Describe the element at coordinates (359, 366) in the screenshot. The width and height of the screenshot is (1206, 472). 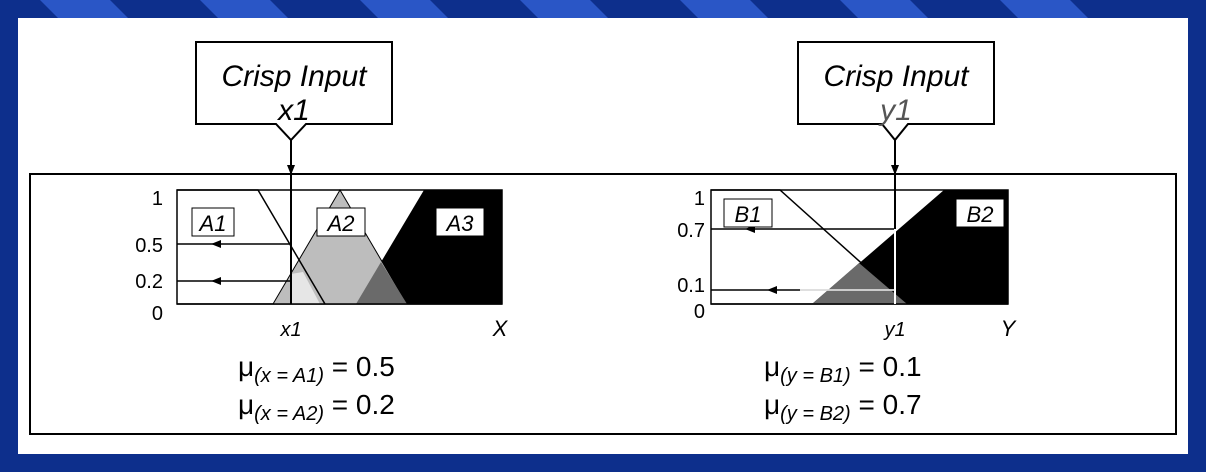
I see `eq-left-1-value: = 0.5` at that location.